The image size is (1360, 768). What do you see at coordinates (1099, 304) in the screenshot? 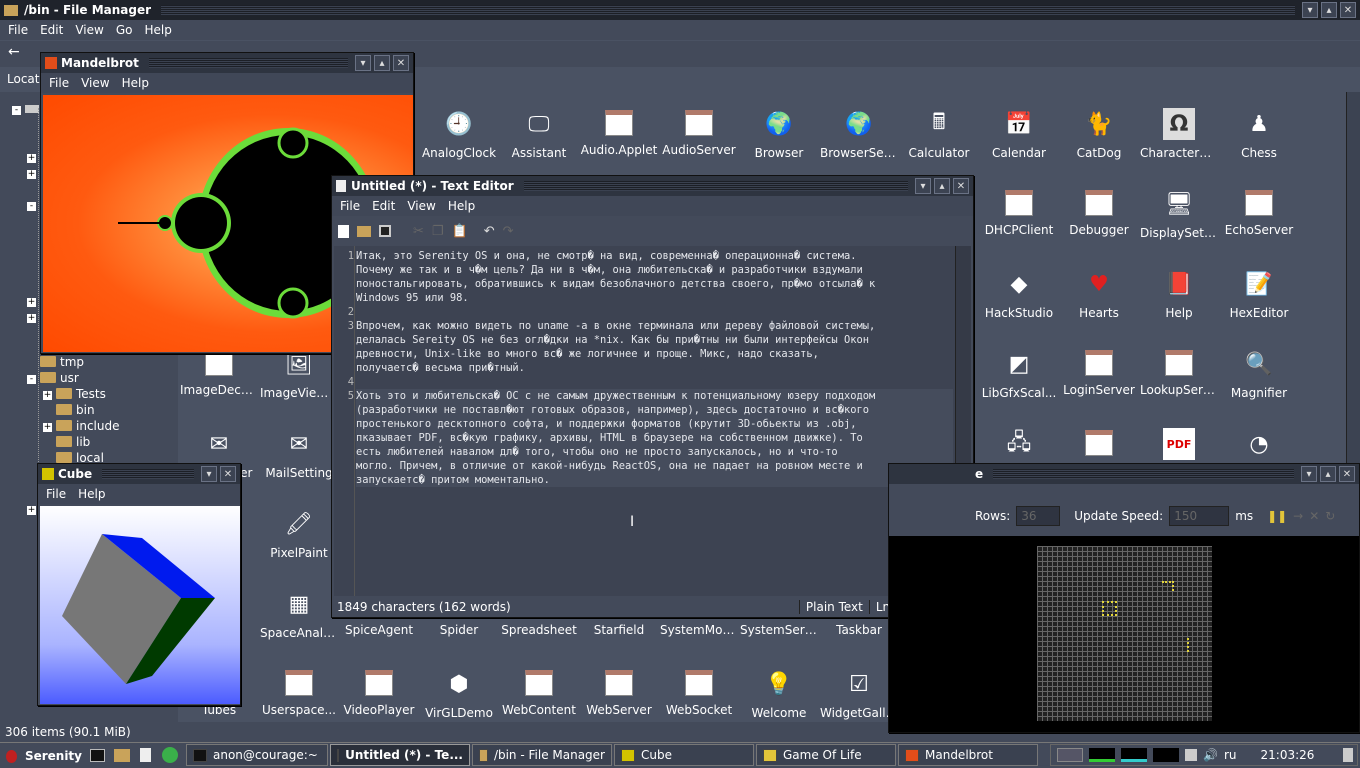
I see `file-tile: ♥ Hearts` at bounding box center [1099, 304].